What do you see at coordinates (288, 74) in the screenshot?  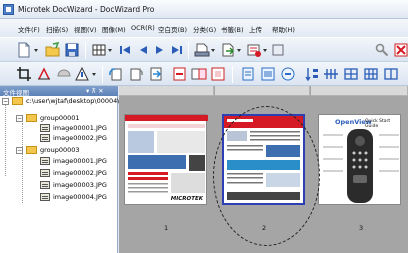 I see `blank-page-detect-icon` at bounding box center [288, 74].